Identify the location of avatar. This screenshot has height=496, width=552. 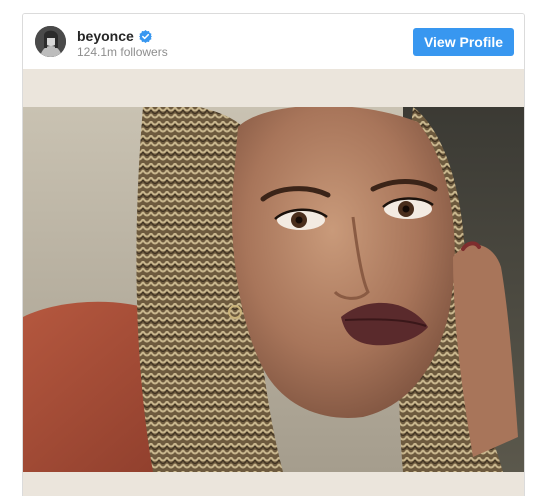
(50, 41).